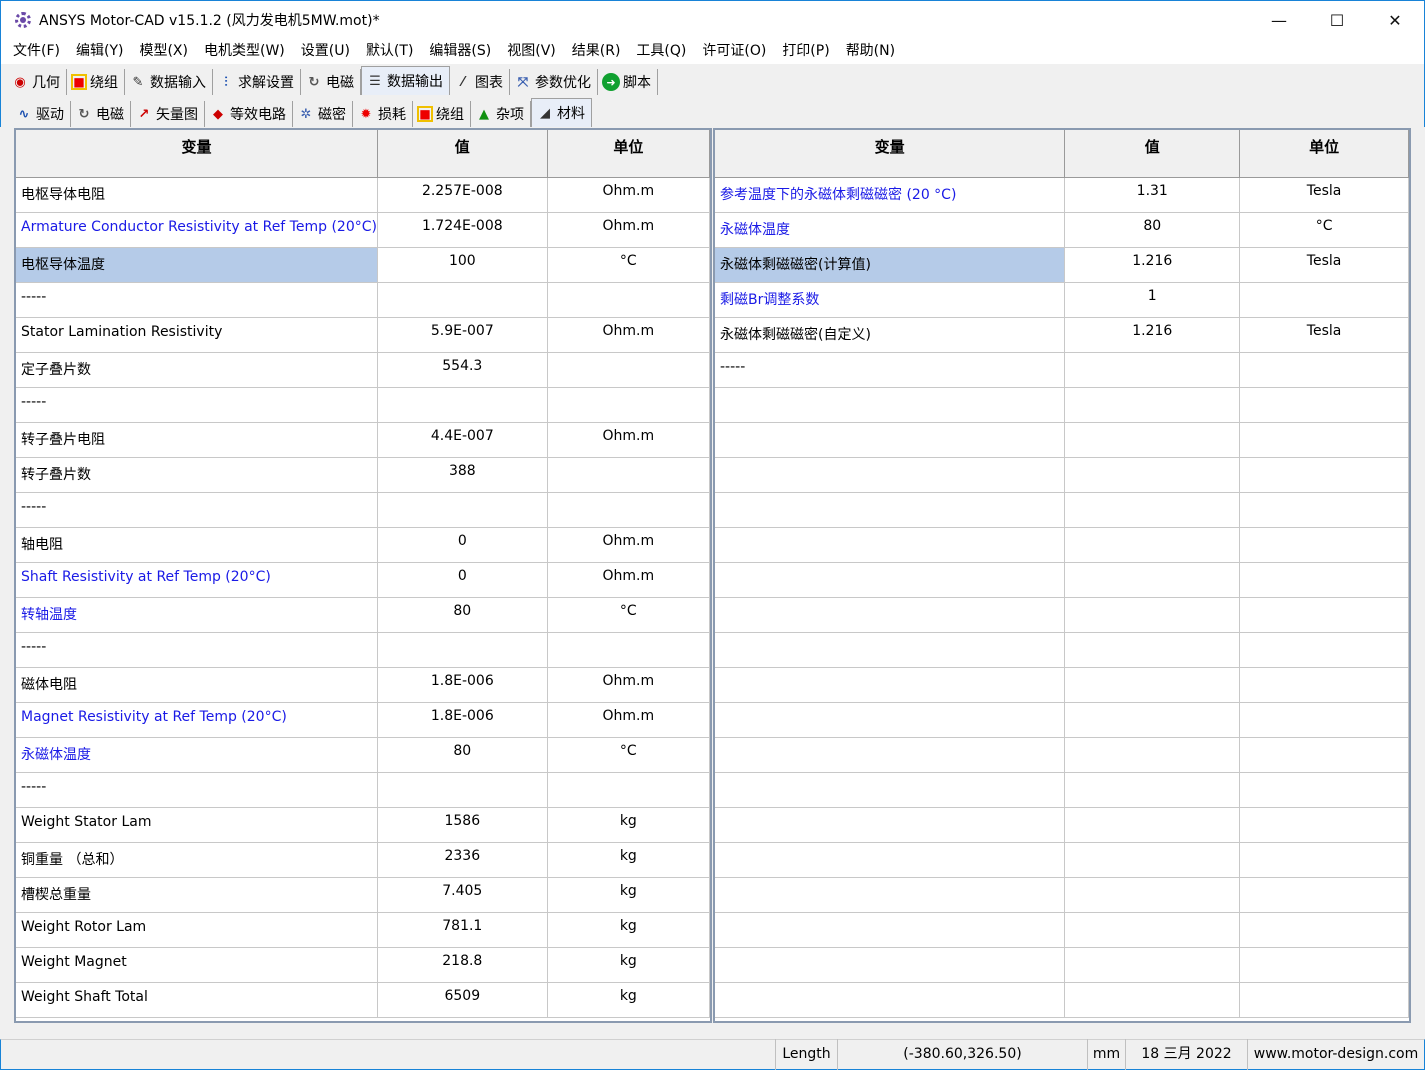 This screenshot has height=1070, width=1425. I want to click on cell-name: Weight Rotor Lam, so click(197, 930).